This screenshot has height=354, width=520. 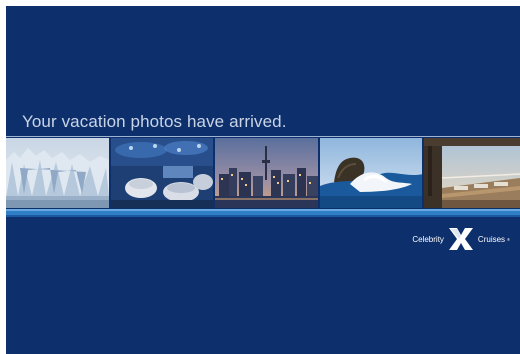 What do you see at coordinates (266, 173) in the screenshot?
I see `photo-skyline` at bounding box center [266, 173].